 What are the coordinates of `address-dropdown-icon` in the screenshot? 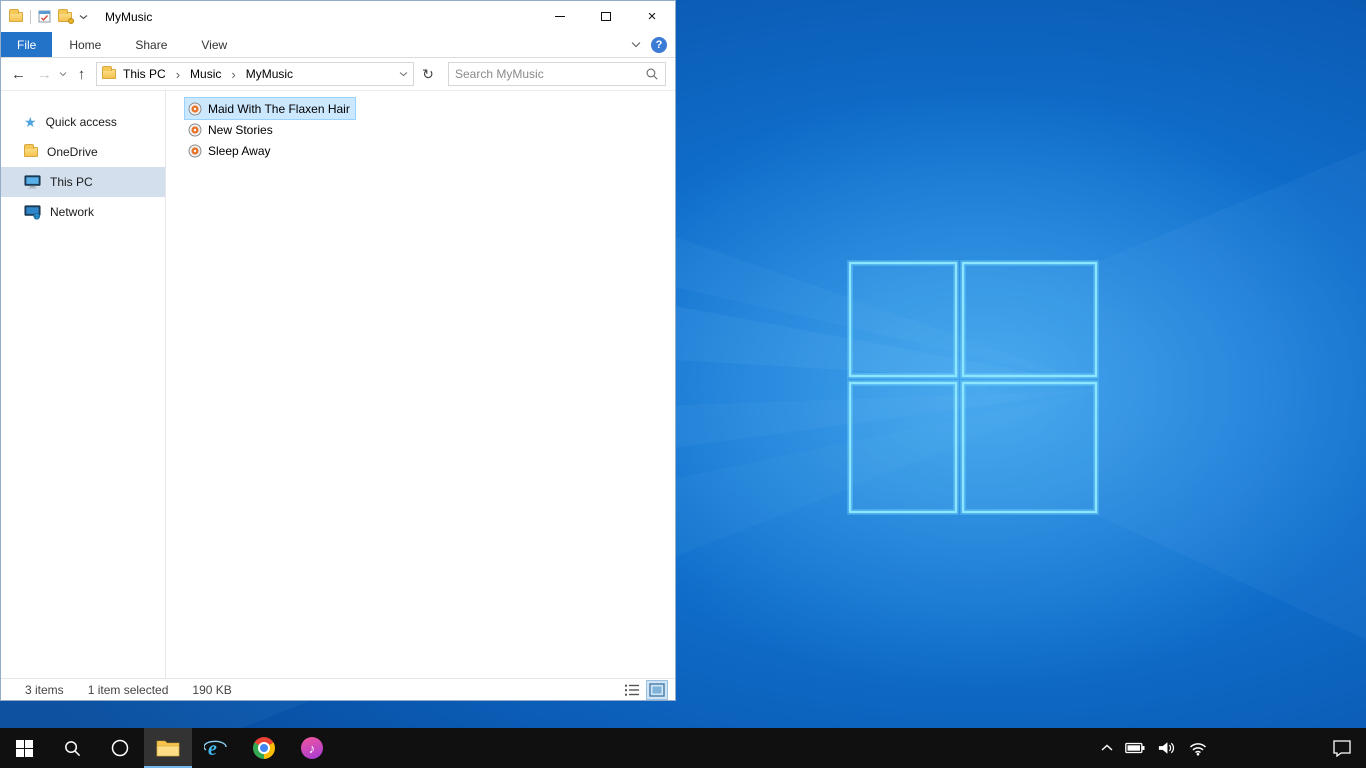 It's located at (403, 74).